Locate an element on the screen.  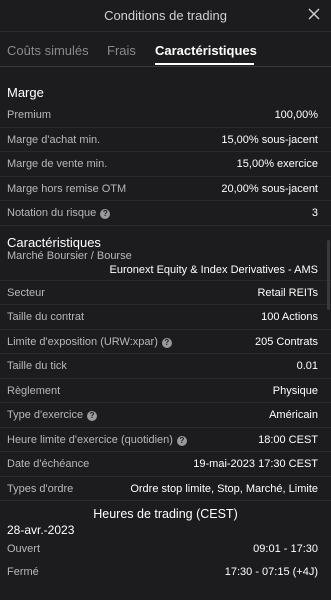
row-label: Types d'ordre is located at coordinates (40, 488).